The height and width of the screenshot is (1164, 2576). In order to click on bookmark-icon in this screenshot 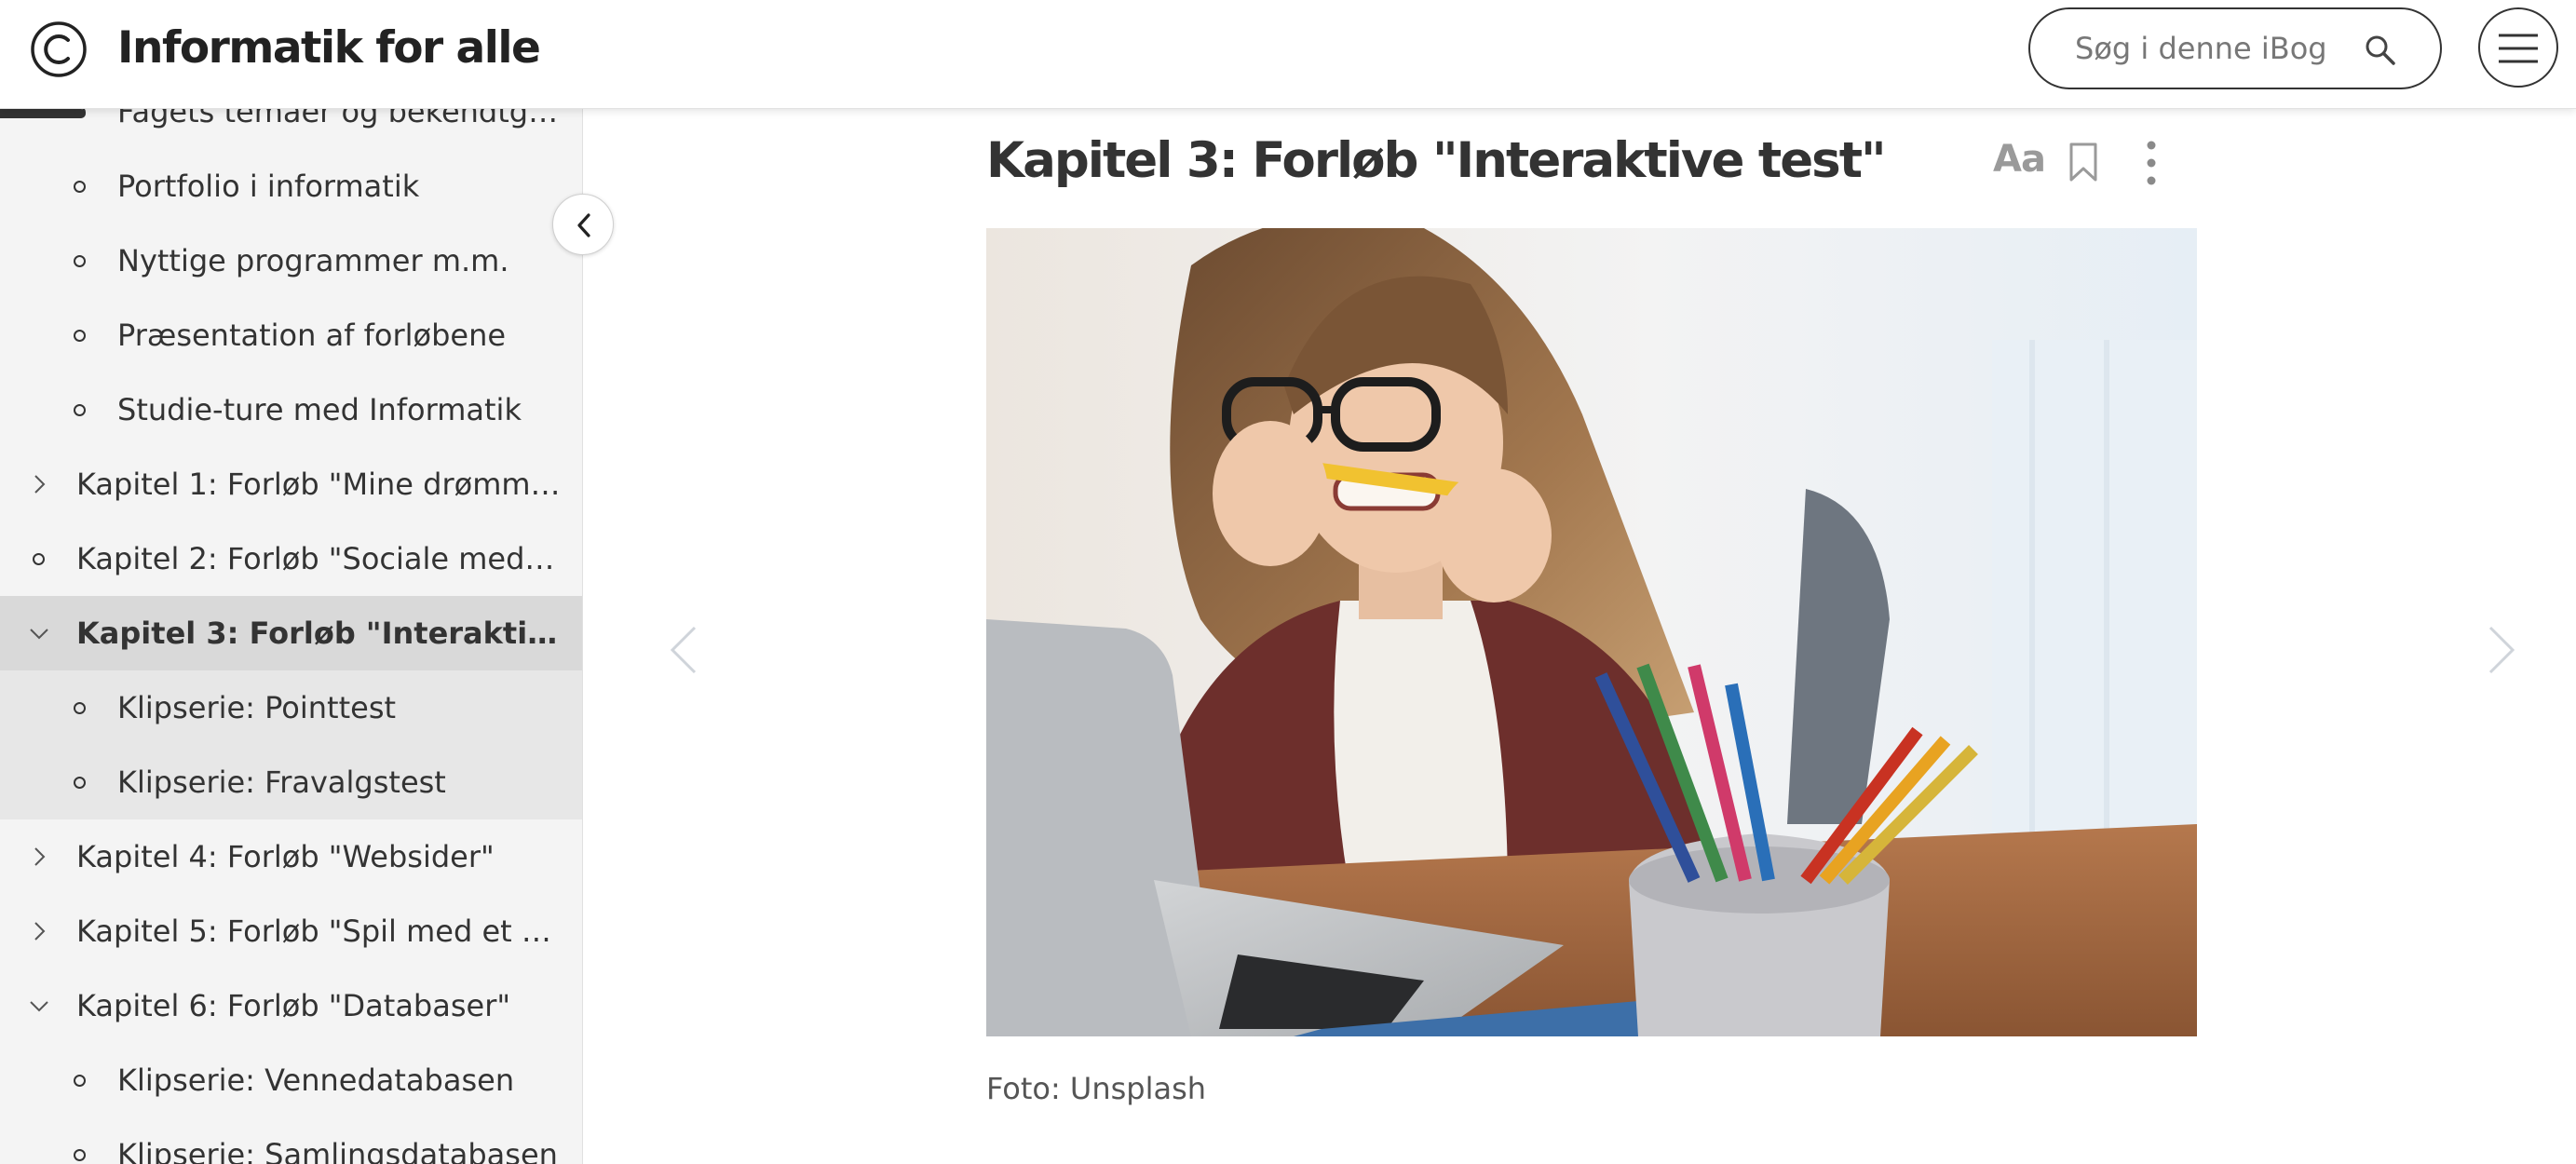, I will do `click(2083, 162)`.